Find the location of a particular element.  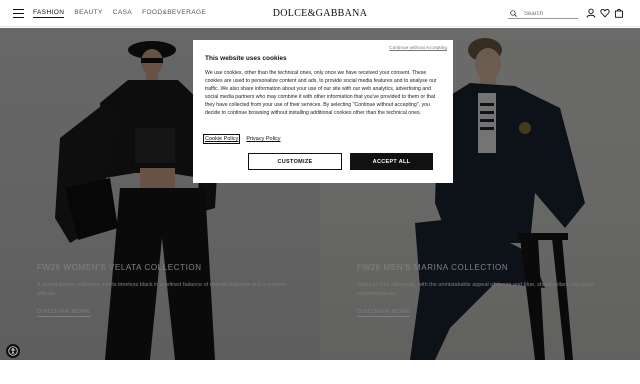

accessibility-icon is located at coordinates (13, 351).